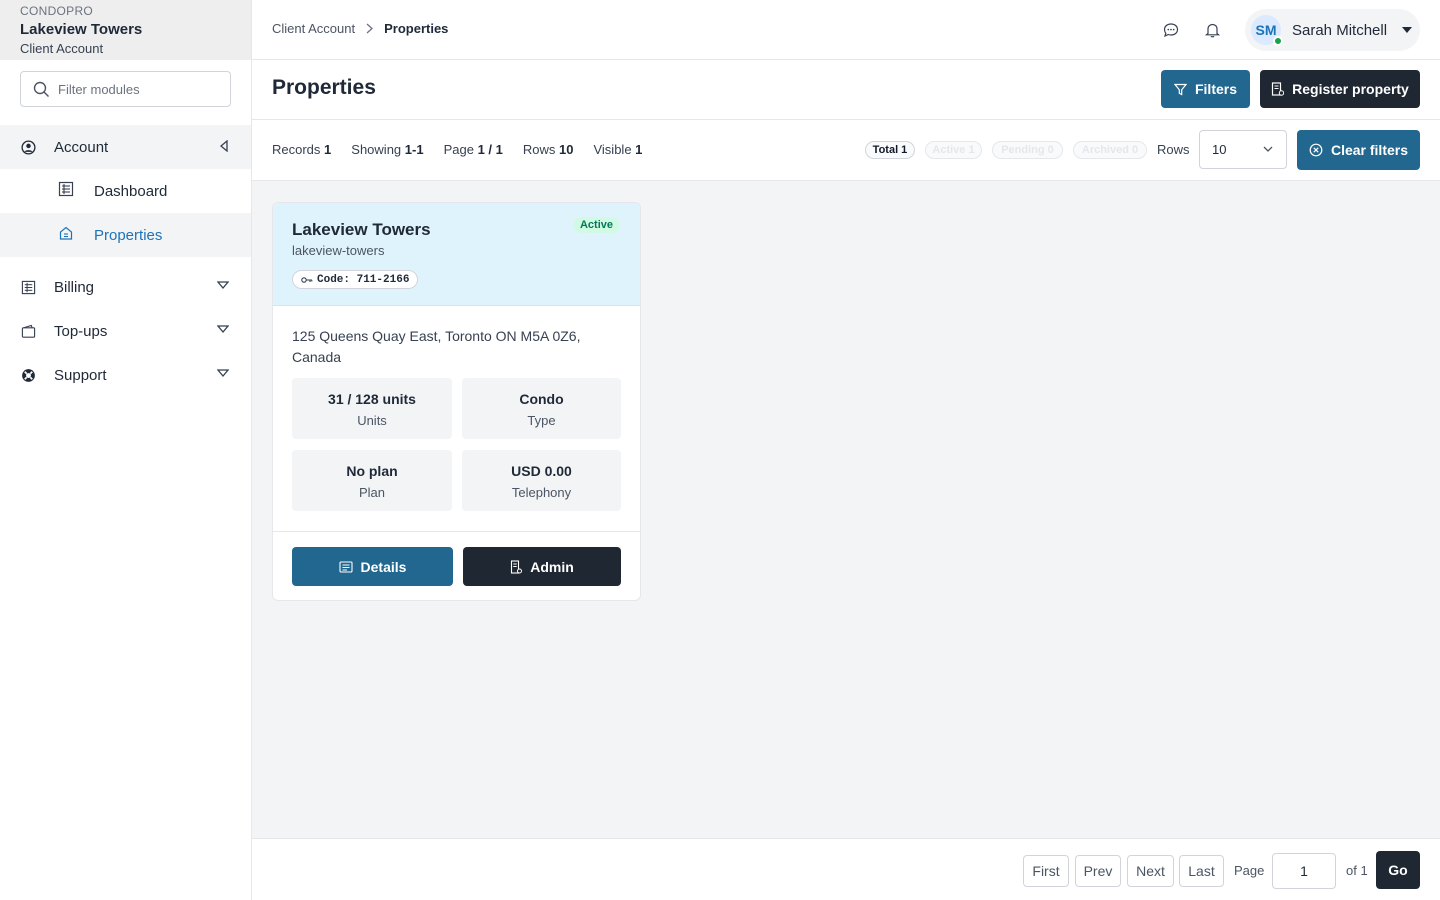 The image size is (1440, 900). I want to click on building-admin-icon, so click(516, 566).